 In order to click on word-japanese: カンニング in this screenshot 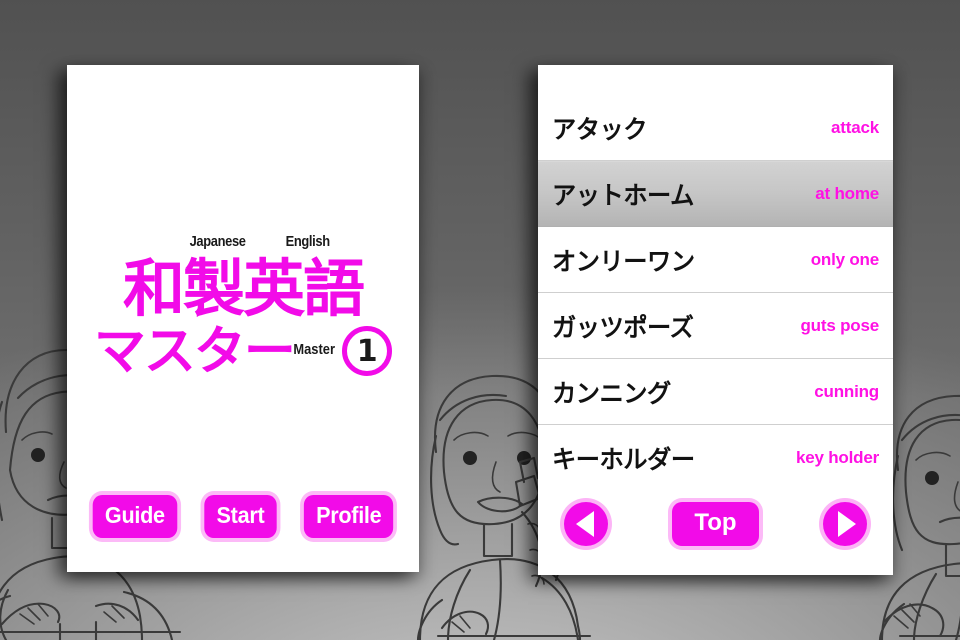, I will do `click(611, 393)`.